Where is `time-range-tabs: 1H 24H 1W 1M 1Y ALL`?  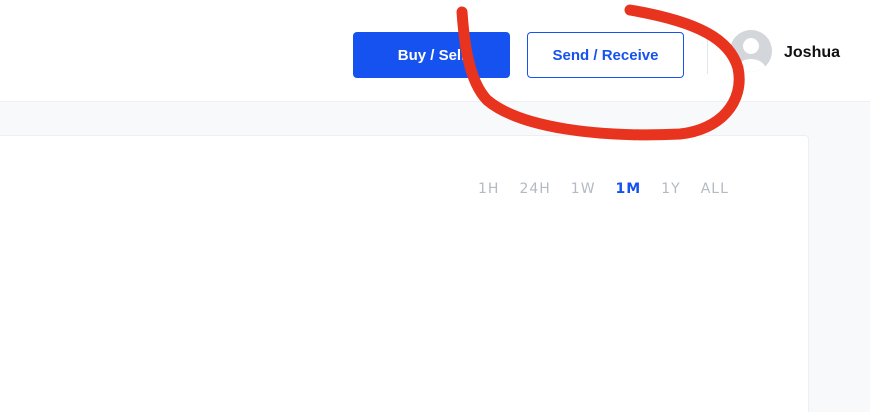
time-range-tabs: 1H 24H 1W 1M 1Y ALL is located at coordinates (613, 189).